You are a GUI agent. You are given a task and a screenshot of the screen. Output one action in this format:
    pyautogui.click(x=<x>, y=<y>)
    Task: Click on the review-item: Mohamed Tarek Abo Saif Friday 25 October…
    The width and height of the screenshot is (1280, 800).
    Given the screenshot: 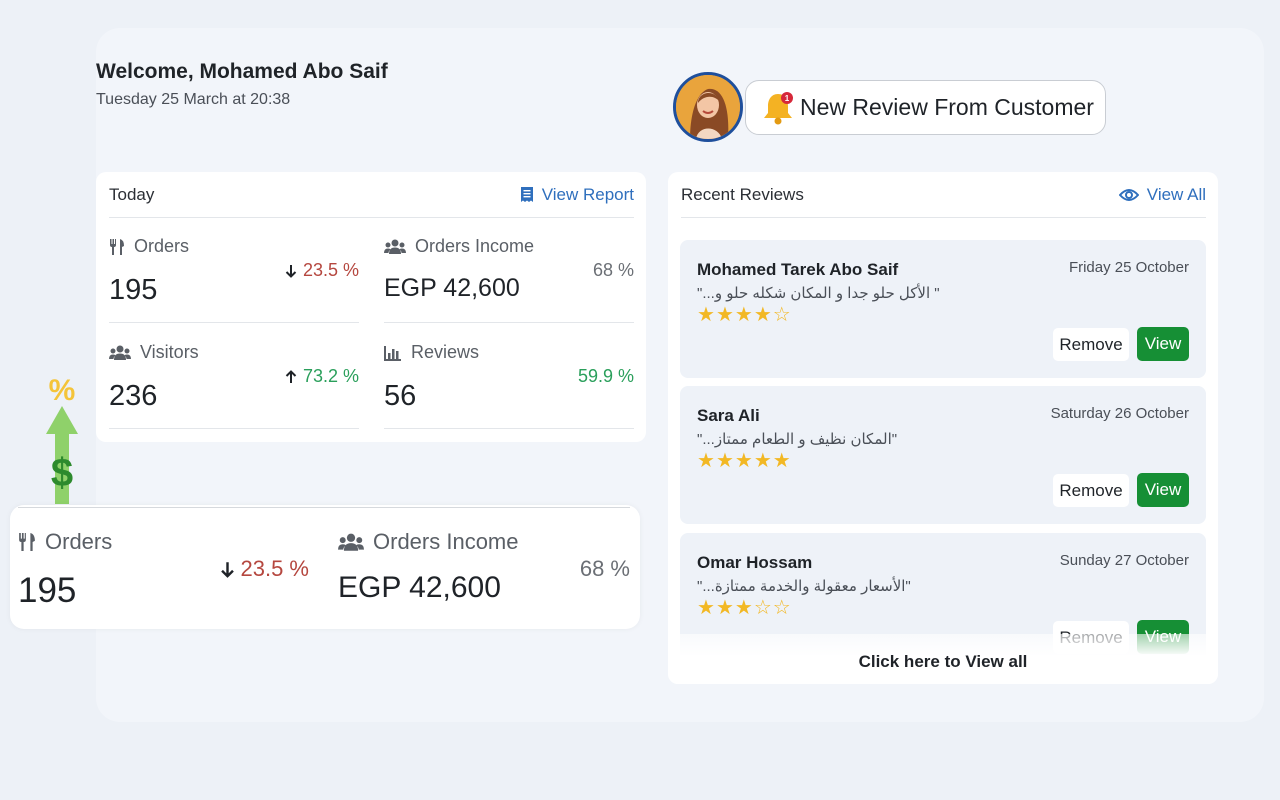 What is the action you would take?
    pyautogui.click(x=943, y=309)
    